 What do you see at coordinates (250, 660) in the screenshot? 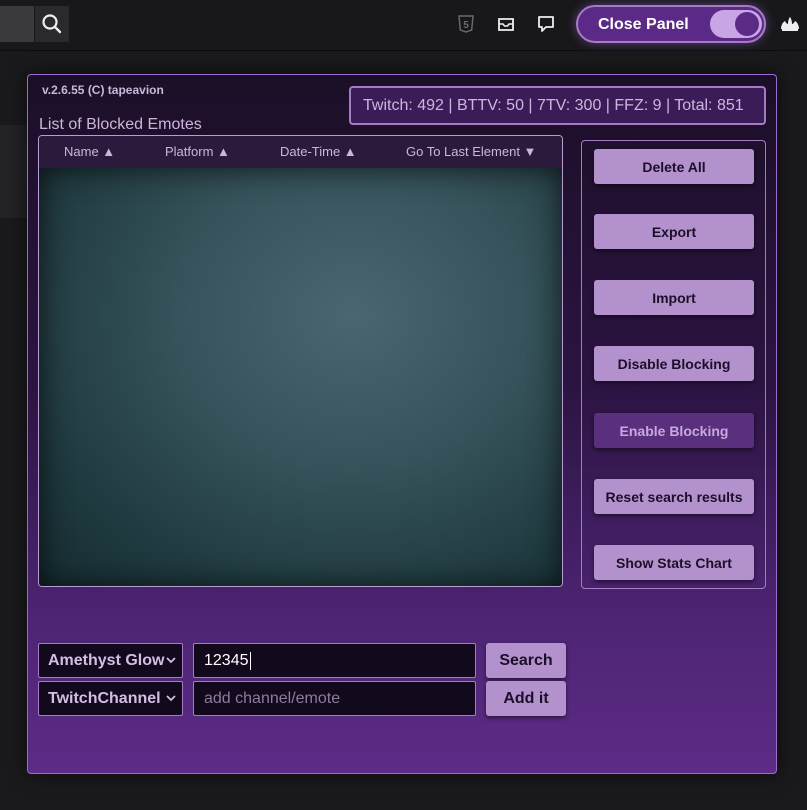
I see `text-caret` at bounding box center [250, 660].